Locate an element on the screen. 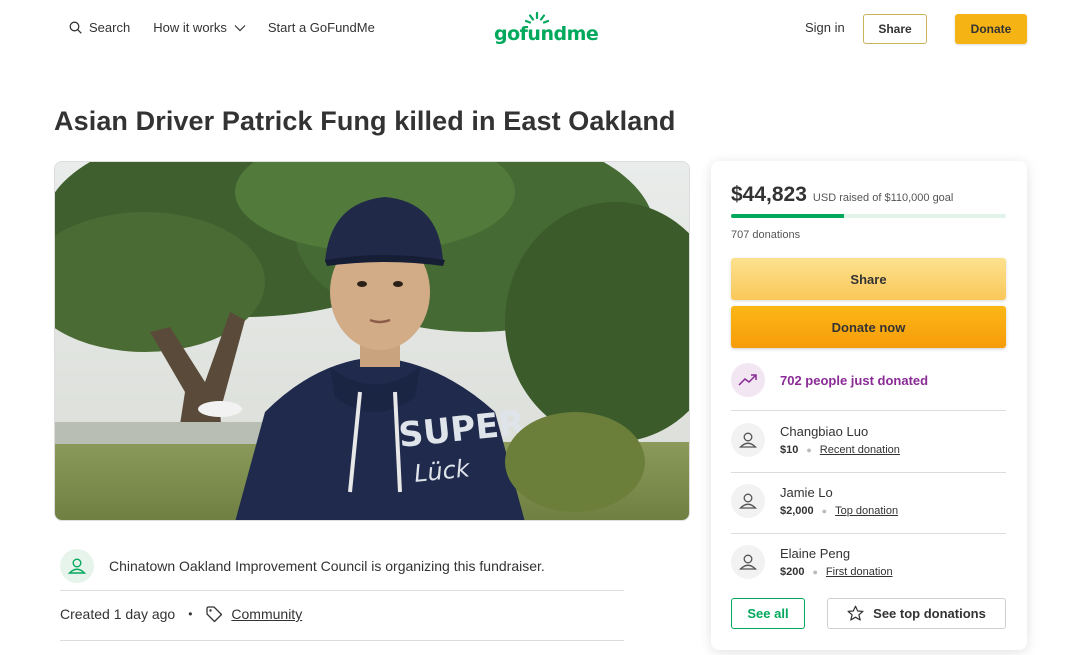  just-donated-row: 702 people just donated is located at coordinates (829, 380).